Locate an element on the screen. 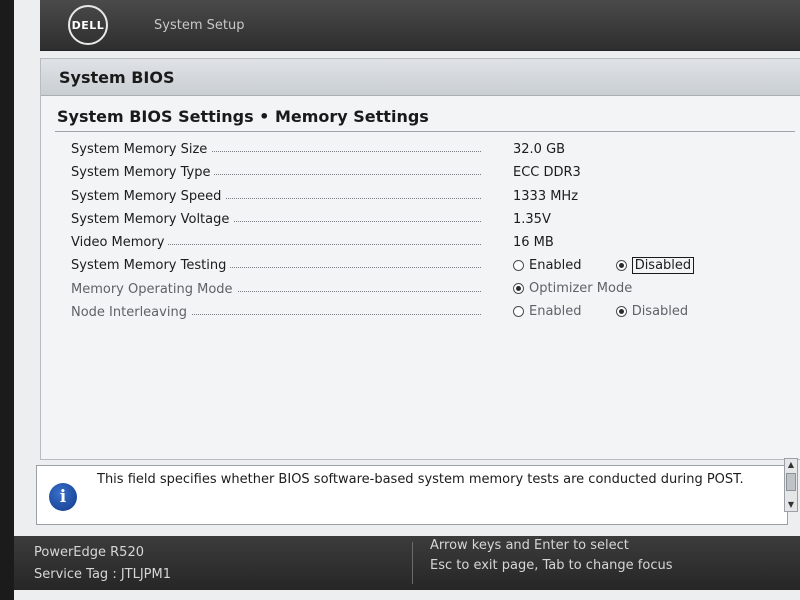 Image resolution: width=800 pixels, height=600 pixels. app-title: System Setup is located at coordinates (199, 25).